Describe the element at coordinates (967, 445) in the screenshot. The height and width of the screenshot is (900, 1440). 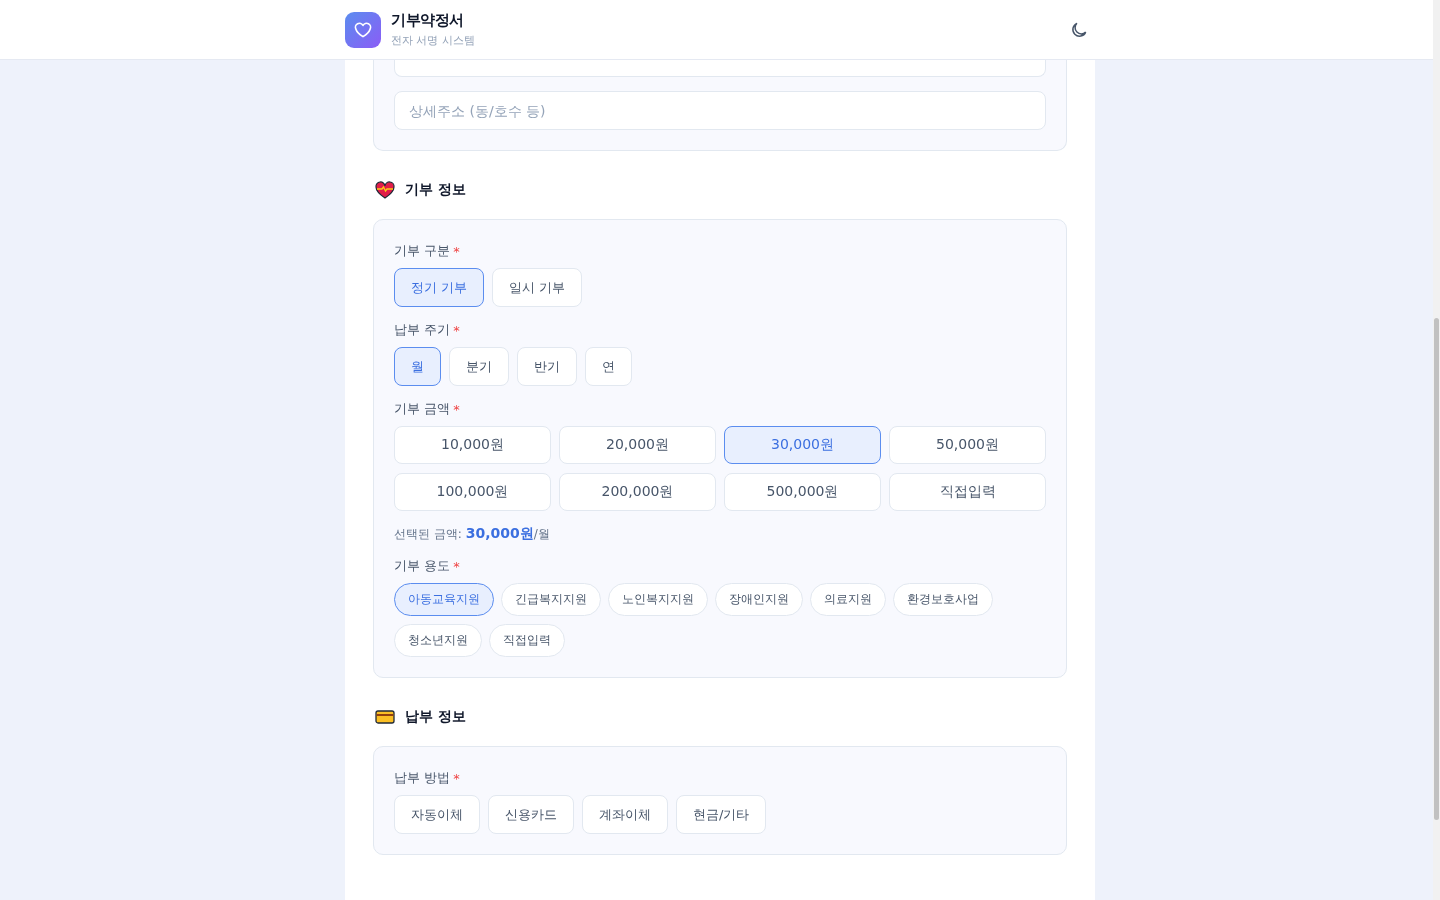
I see `option-button: 50,000원` at that location.